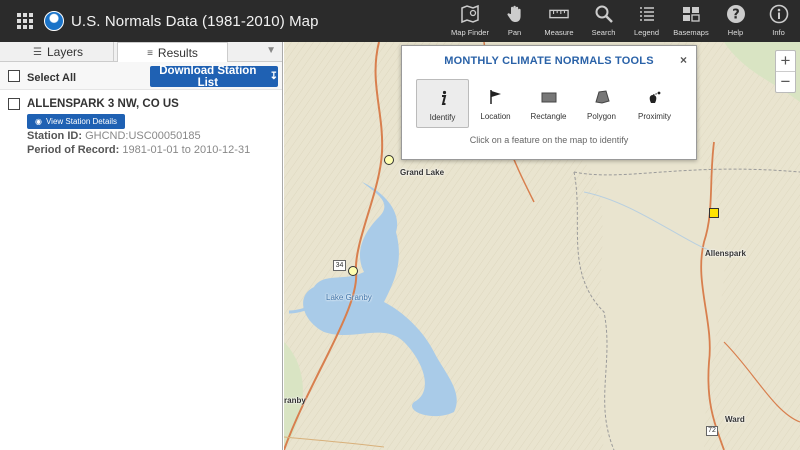 Image resolution: width=800 pixels, height=450 pixels. I want to click on station-id-label: Station ID:, so click(54, 136).